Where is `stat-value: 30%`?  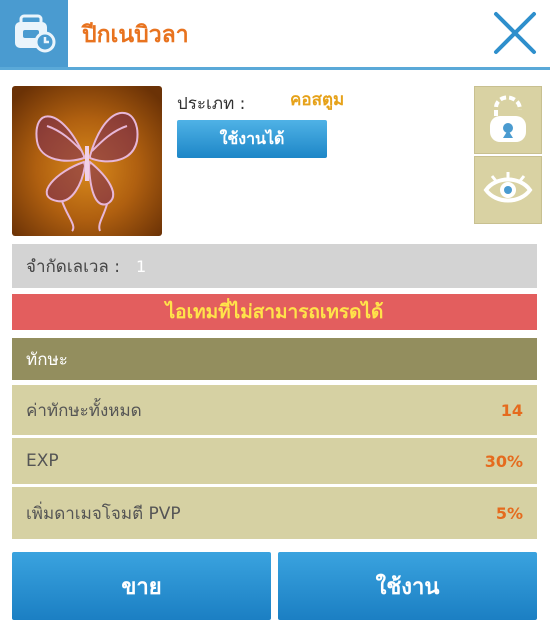
stat-value: 30% is located at coordinates (503, 461).